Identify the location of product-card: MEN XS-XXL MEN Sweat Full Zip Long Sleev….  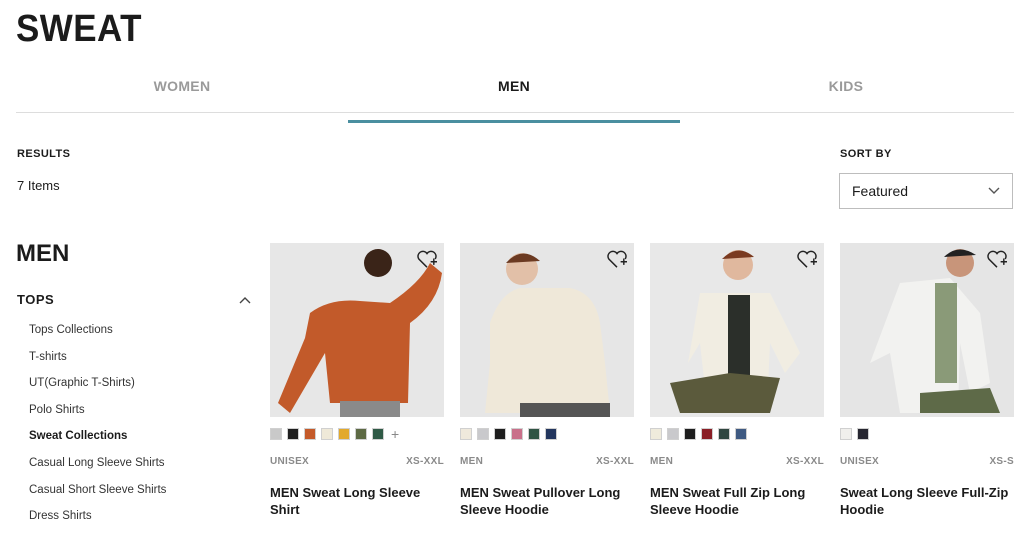
(737, 380).